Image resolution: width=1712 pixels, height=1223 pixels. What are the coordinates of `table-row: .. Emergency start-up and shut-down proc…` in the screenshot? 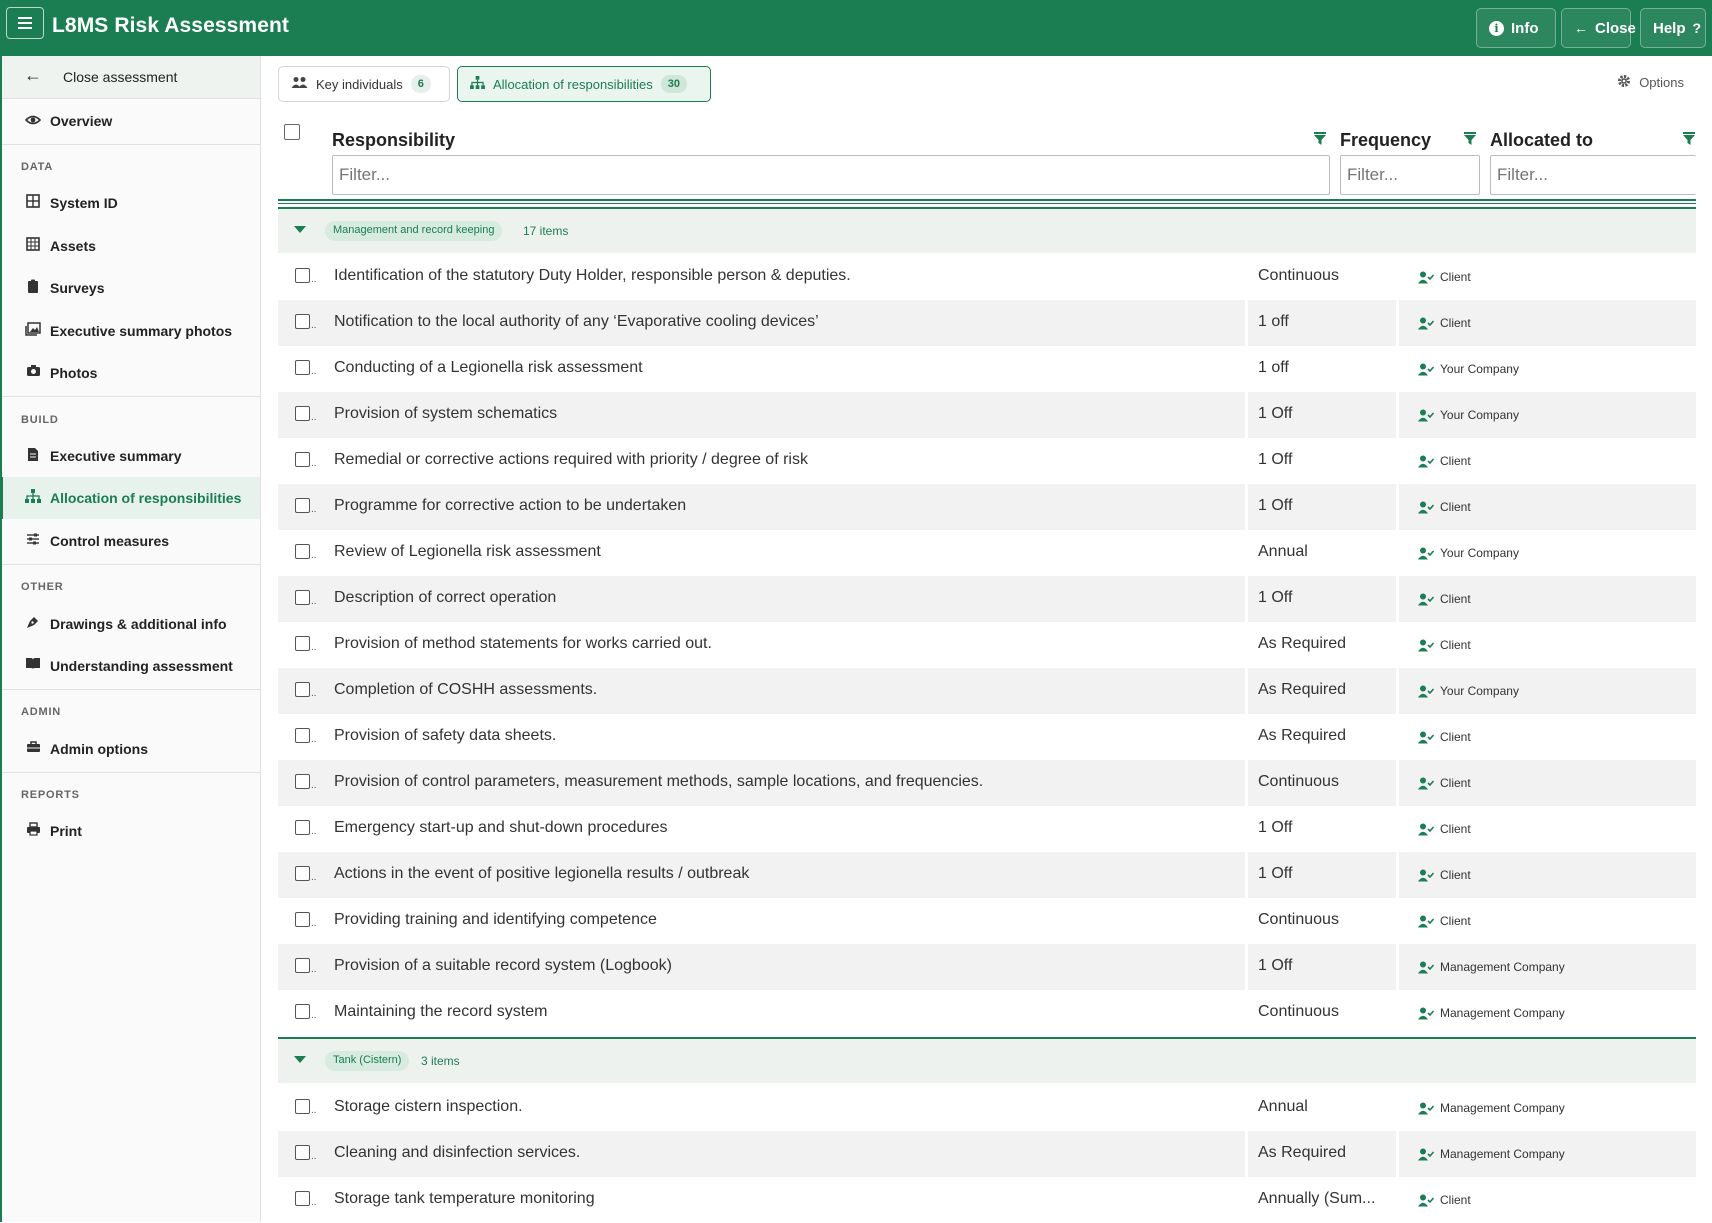 It's located at (987, 829).